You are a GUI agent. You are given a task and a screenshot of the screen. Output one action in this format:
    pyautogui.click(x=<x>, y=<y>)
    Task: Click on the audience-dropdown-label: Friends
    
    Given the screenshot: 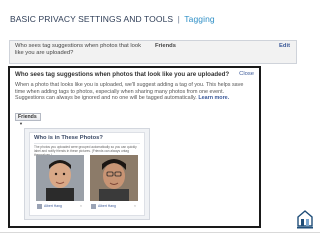 What is the action you would take?
    pyautogui.click(x=27, y=117)
    